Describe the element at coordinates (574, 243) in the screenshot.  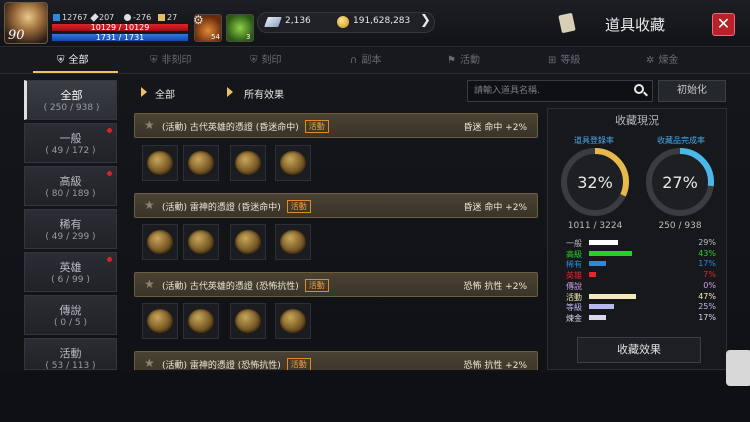
I see `legend-name: 一般` at that location.